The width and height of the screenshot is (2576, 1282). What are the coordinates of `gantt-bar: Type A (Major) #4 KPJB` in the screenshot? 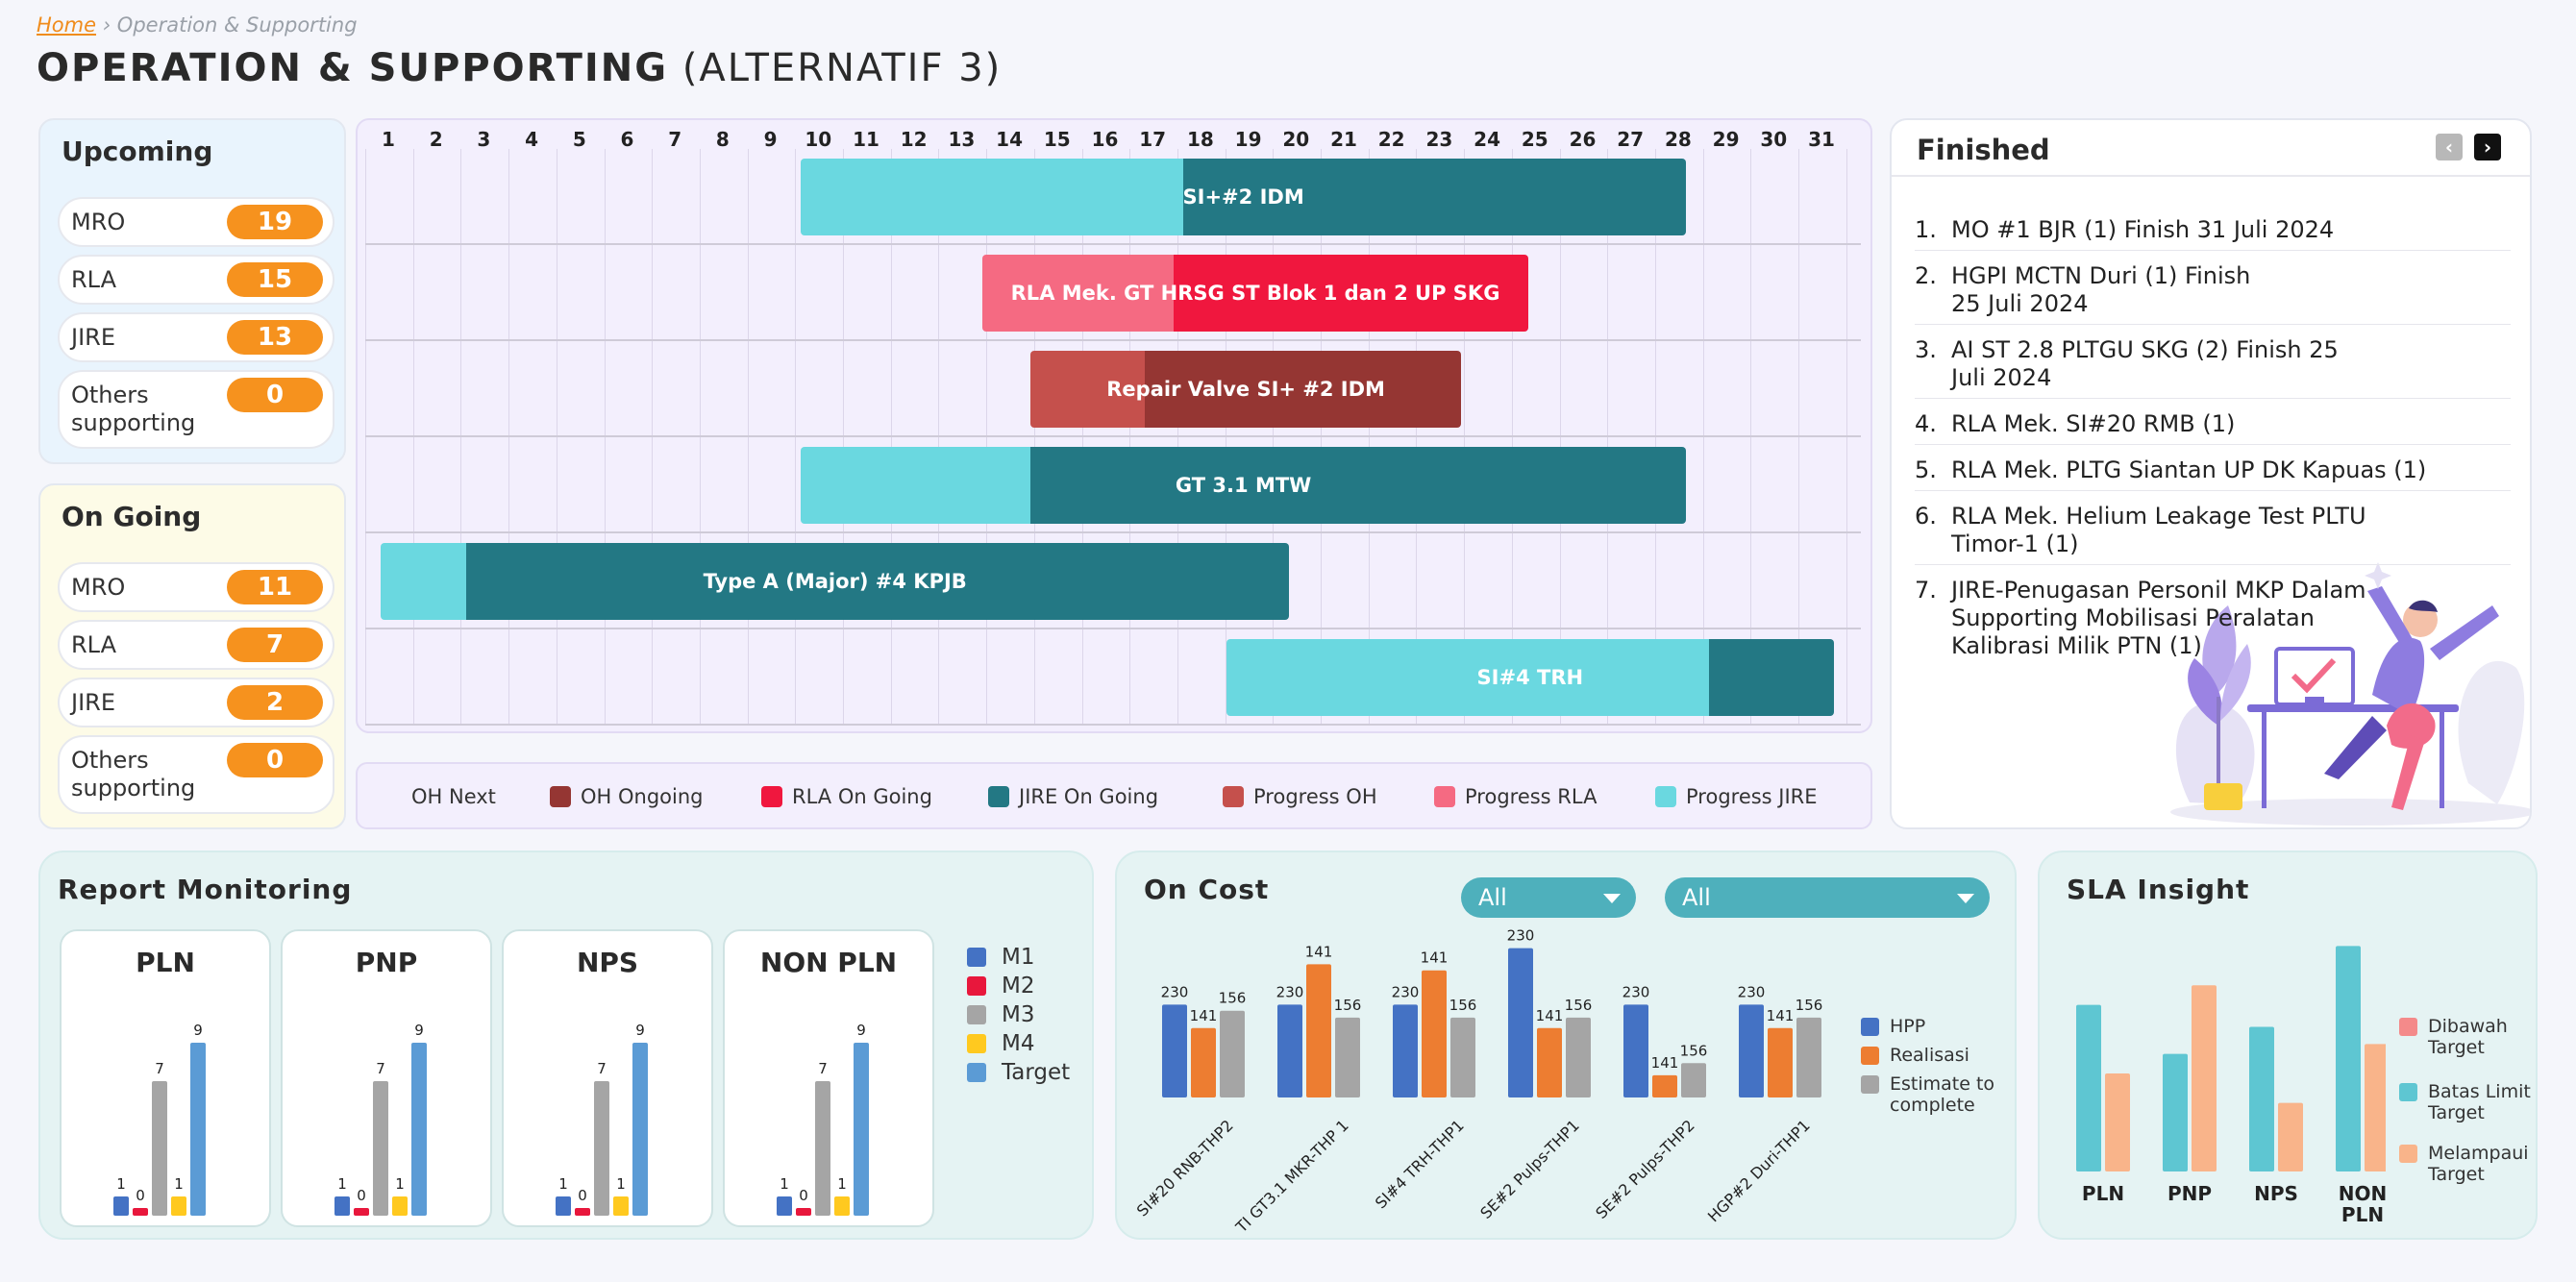 It's located at (835, 581).